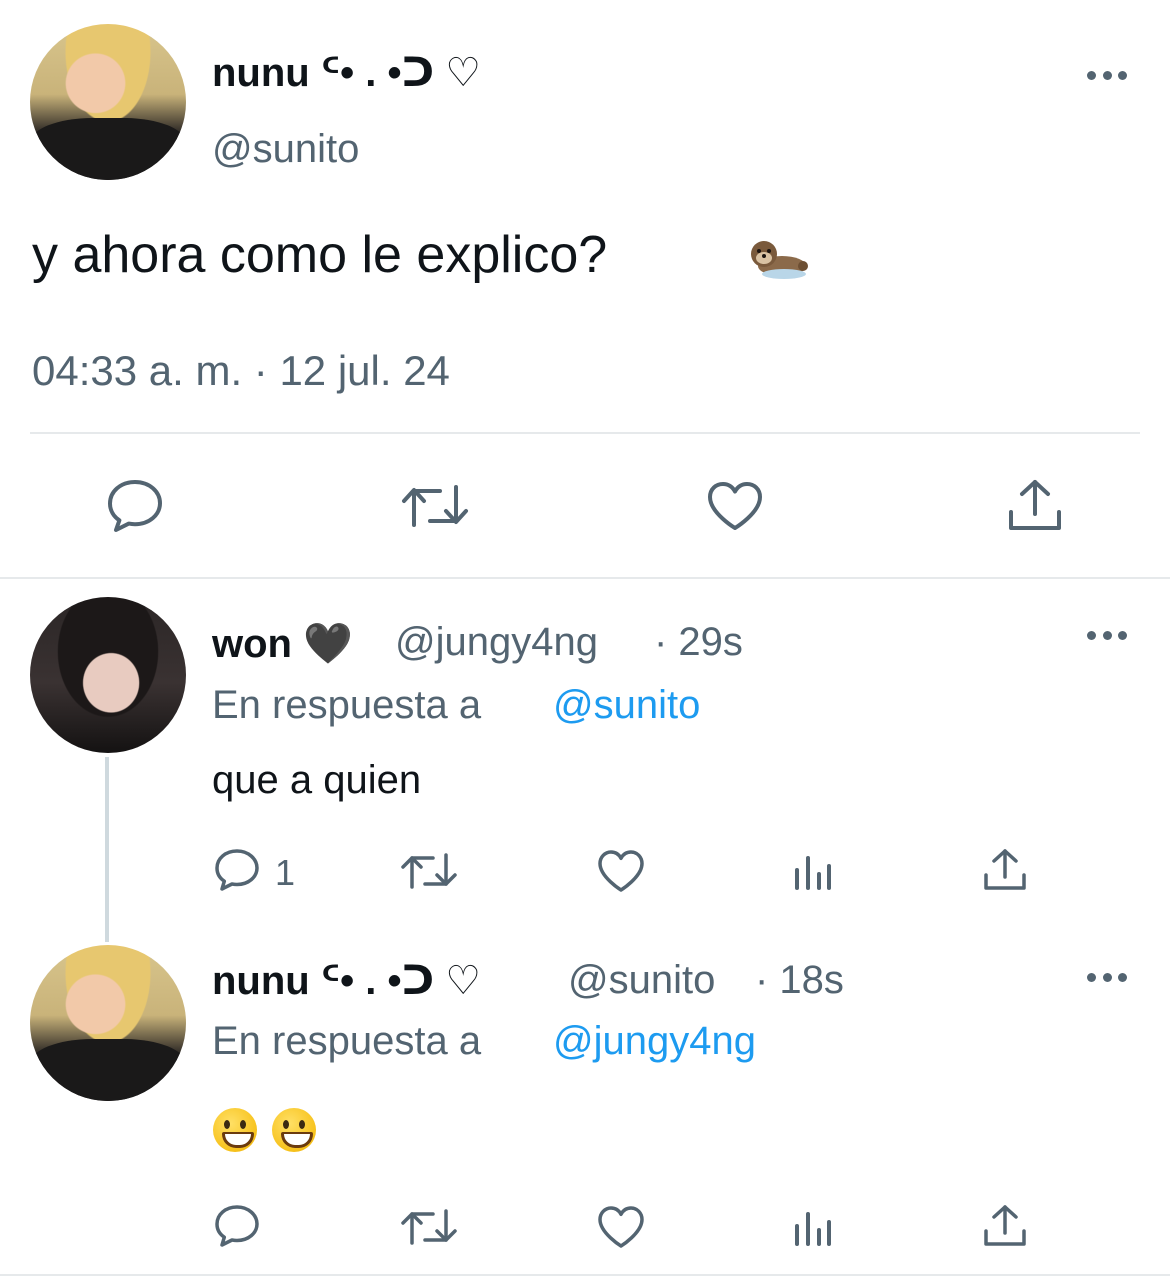  I want to click on reply-to-link: @jungy4ng, so click(654, 1041).